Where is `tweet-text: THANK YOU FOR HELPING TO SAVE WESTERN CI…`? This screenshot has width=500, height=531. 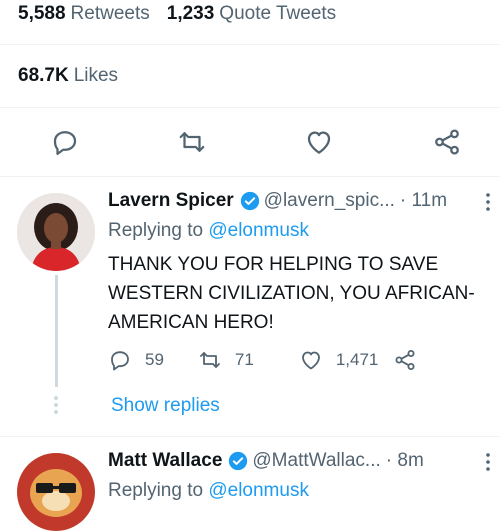
tweet-text: THANK YOU FOR HELPING TO SAVE WESTERN CI… is located at coordinates (291, 293).